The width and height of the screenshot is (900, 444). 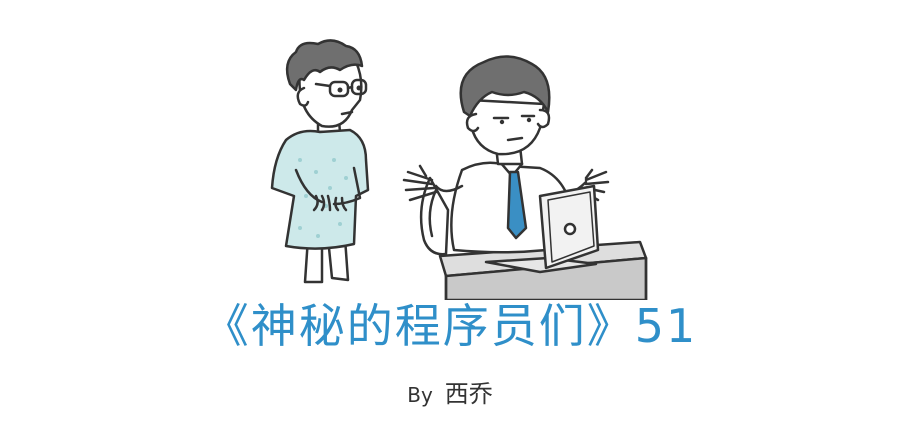 What do you see at coordinates (450, 326) in the screenshot?
I see `comic-title: 《神秘的程序员们》51` at bounding box center [450, 326].